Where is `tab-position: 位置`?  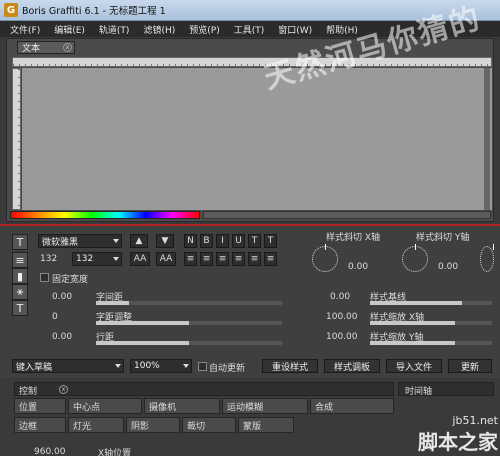
tab-position: 位置 is located at coordinates (40, 406).